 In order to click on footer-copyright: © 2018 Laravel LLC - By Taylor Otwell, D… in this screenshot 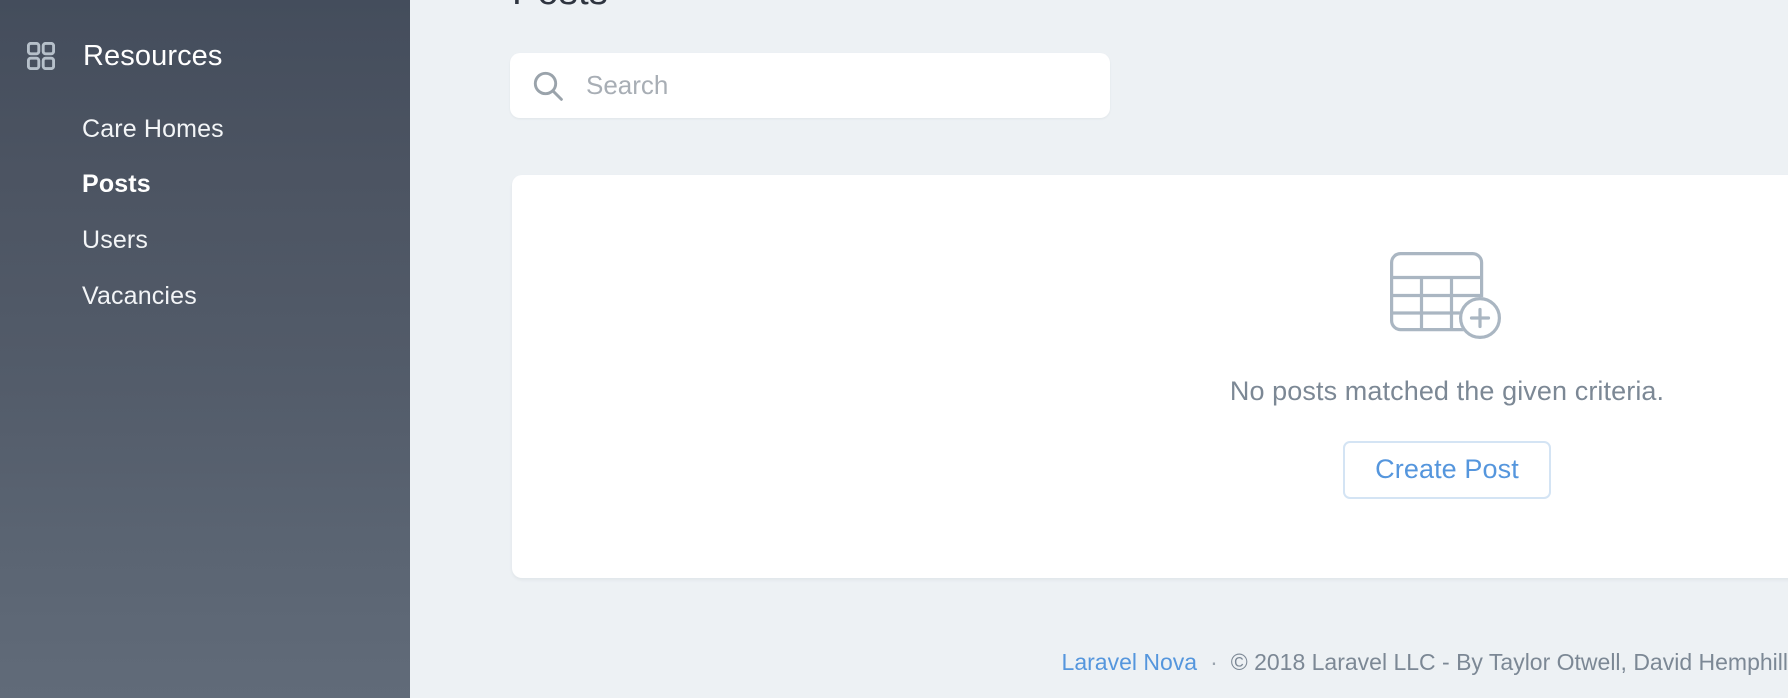, I will do `click(1509, 661)`.